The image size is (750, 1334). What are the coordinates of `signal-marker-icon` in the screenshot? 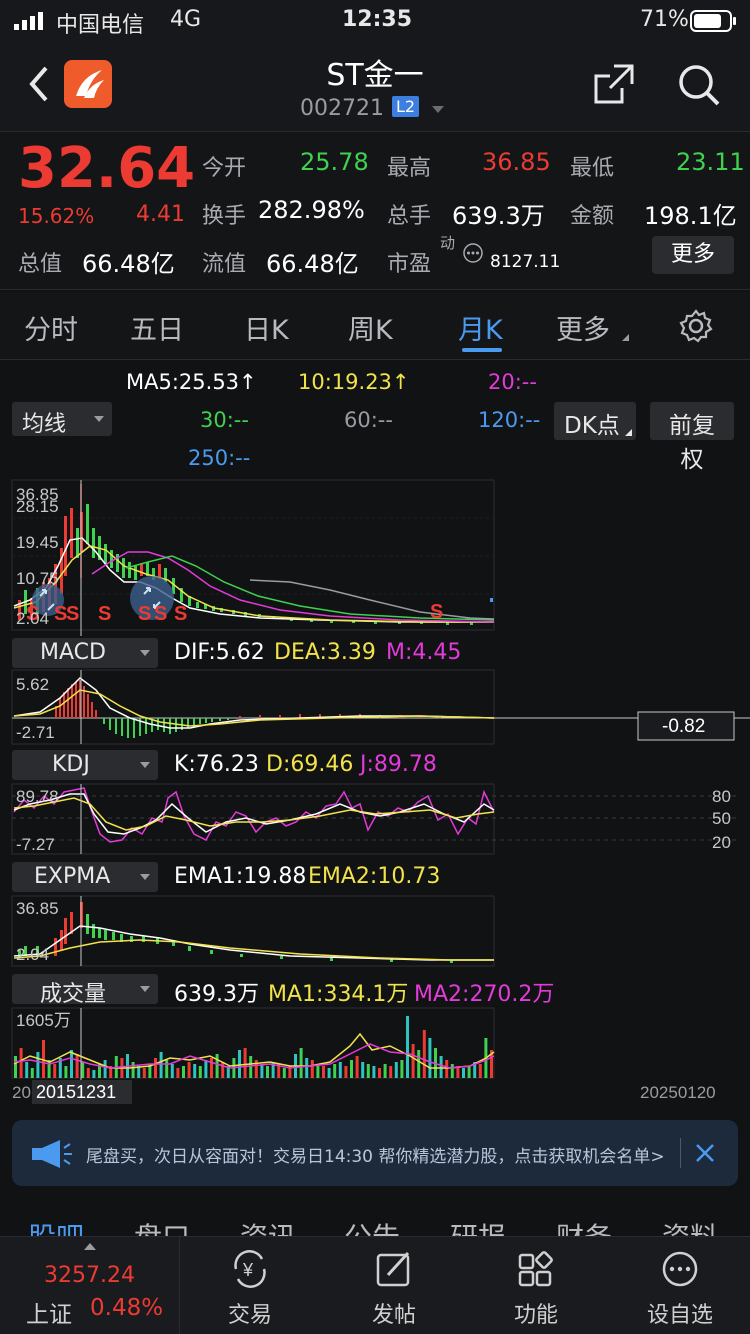 It's located at (152, 598).